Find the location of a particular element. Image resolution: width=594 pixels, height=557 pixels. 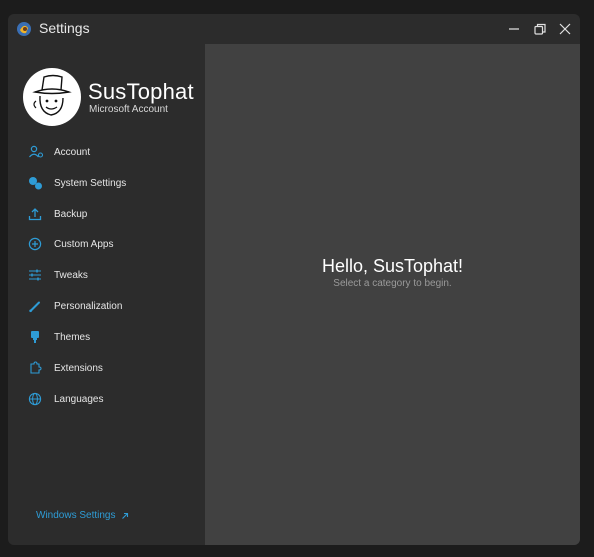

app-logo-icon is located at coordinates (24, 29).